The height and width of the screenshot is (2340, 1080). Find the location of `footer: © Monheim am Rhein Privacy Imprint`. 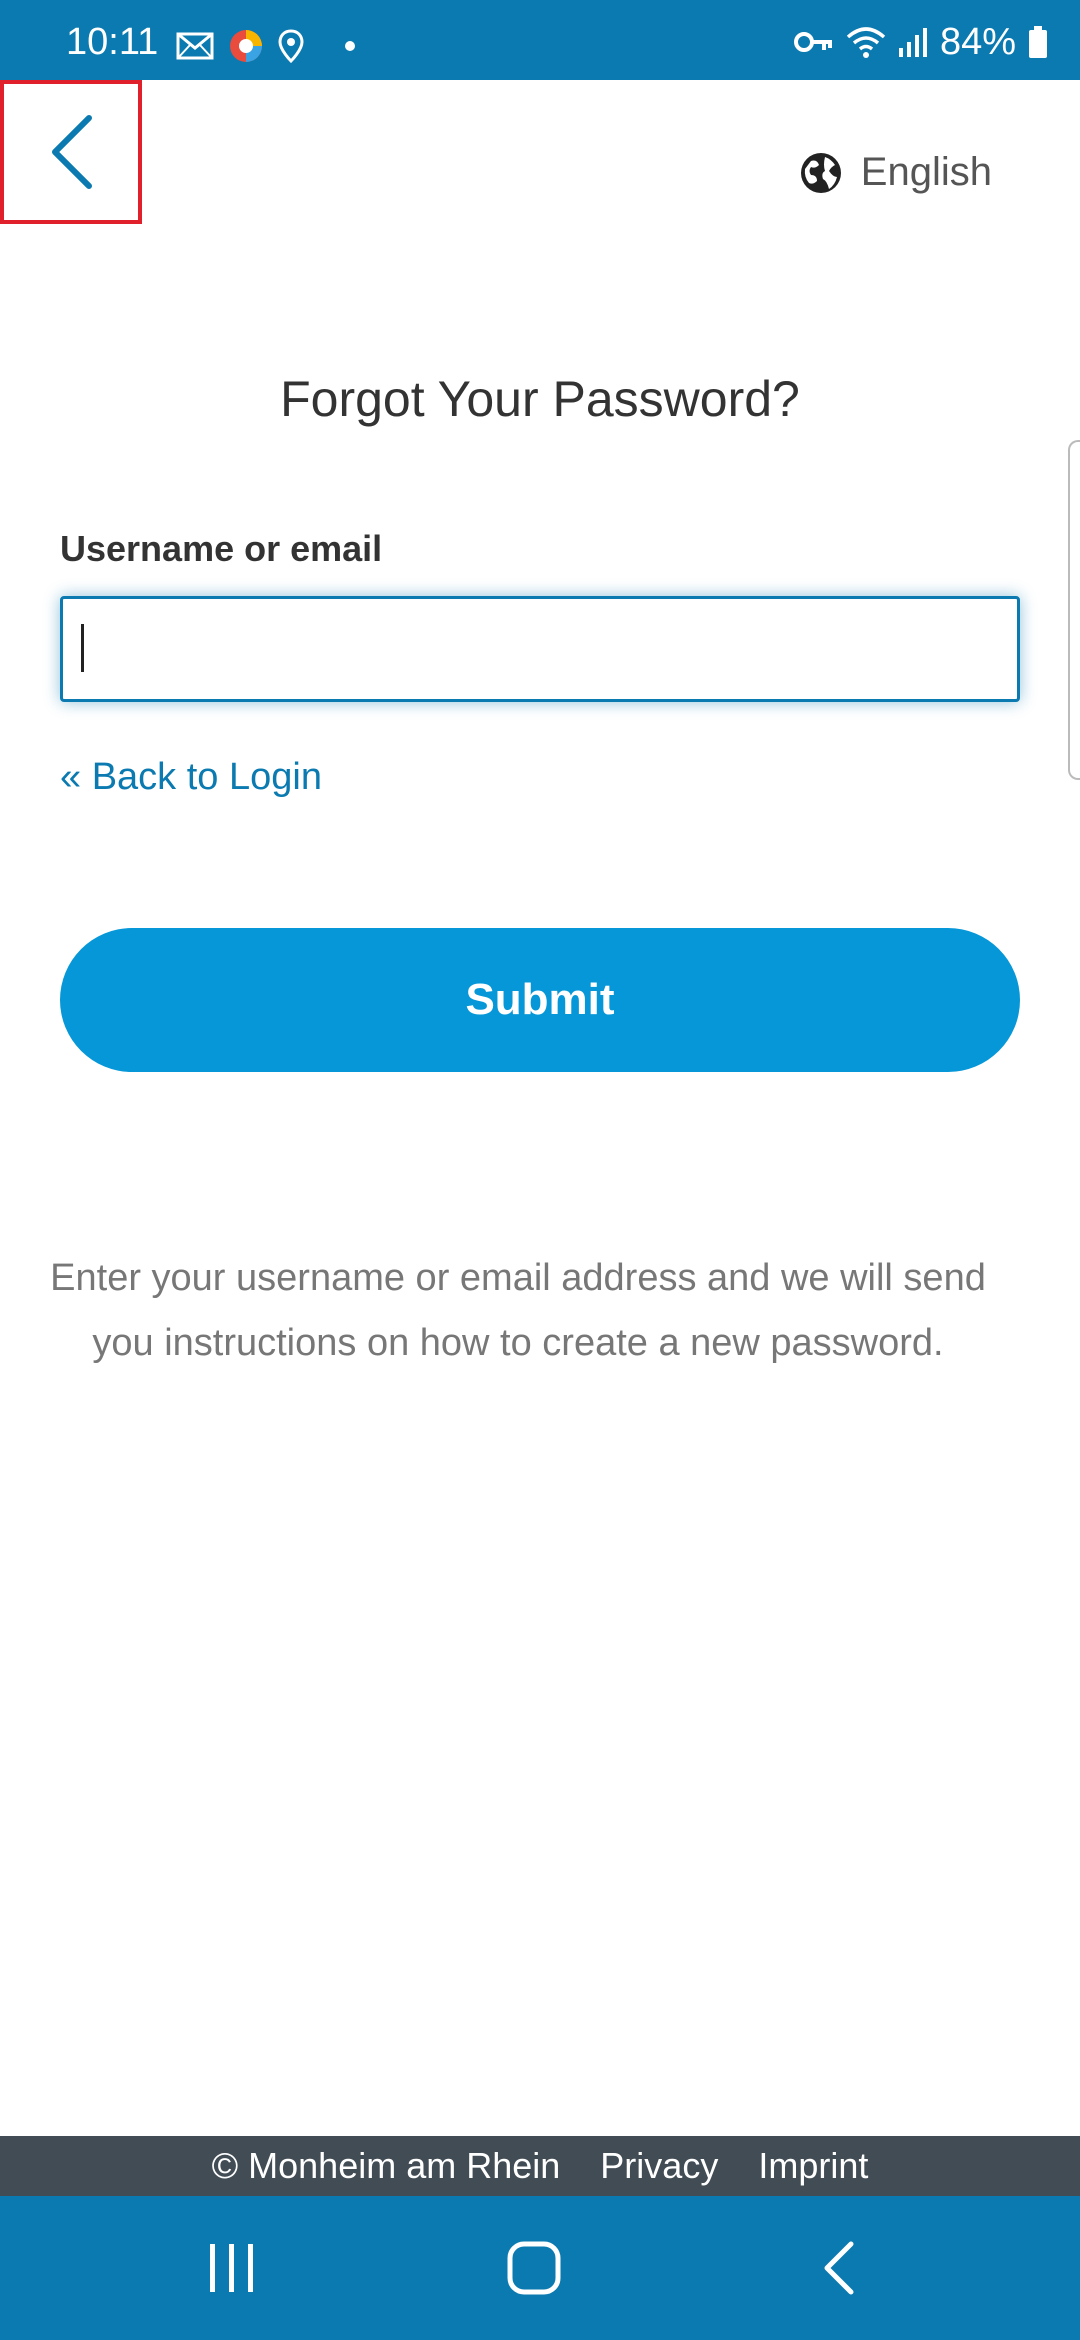

footer: © Monheim am Rhein Privacy Imprint is located at coordinates (540, 2166).